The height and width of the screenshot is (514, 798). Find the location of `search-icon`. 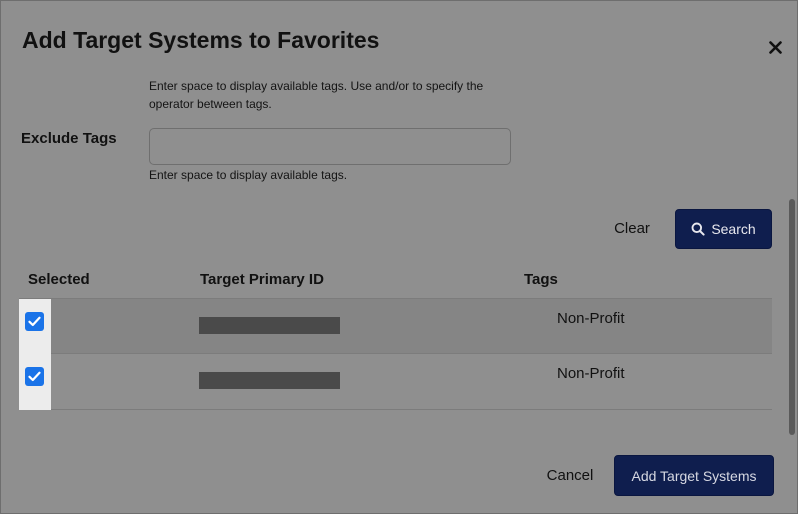

search-icon is located at coordinates (698, 229).